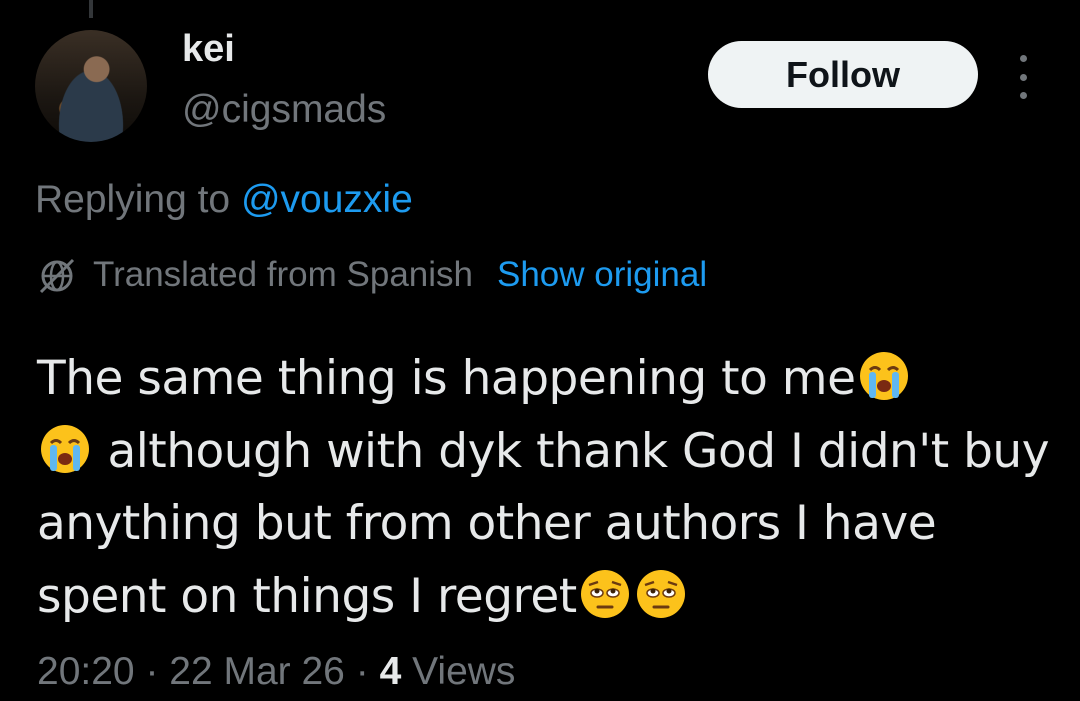 The height and width of the screenshot is (701, 1080). What do you see at coordinates (86, 671) in the screenshot?
I see `tweet-time: 20:20` at bounding box center [86, 671].